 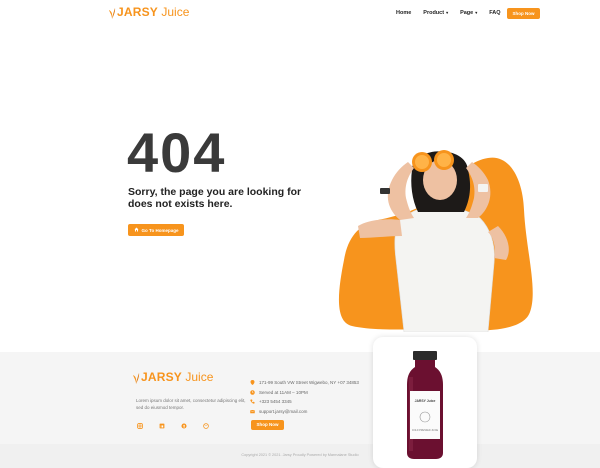 What do you see at coordinates (252, 401) in the screenshot?
I see `phone-icon` at bounding box center [252, 401].